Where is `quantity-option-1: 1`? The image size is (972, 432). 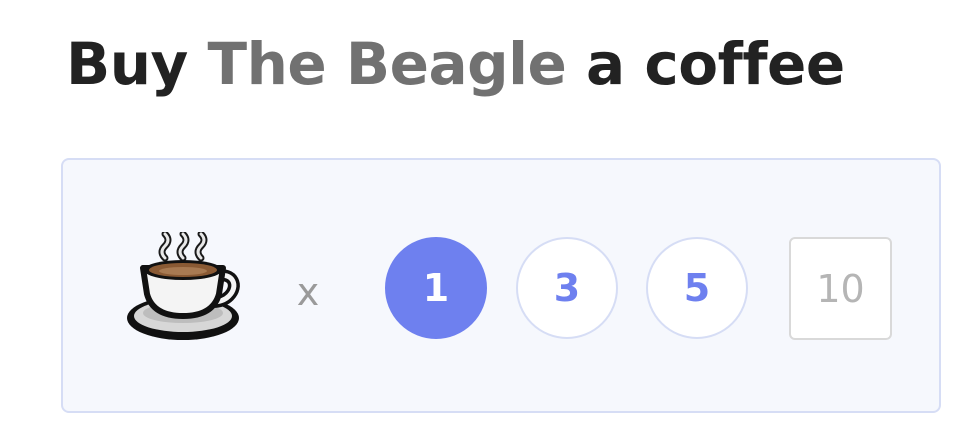
quantity-option-1: 1 is located at coordinates (436, 288).